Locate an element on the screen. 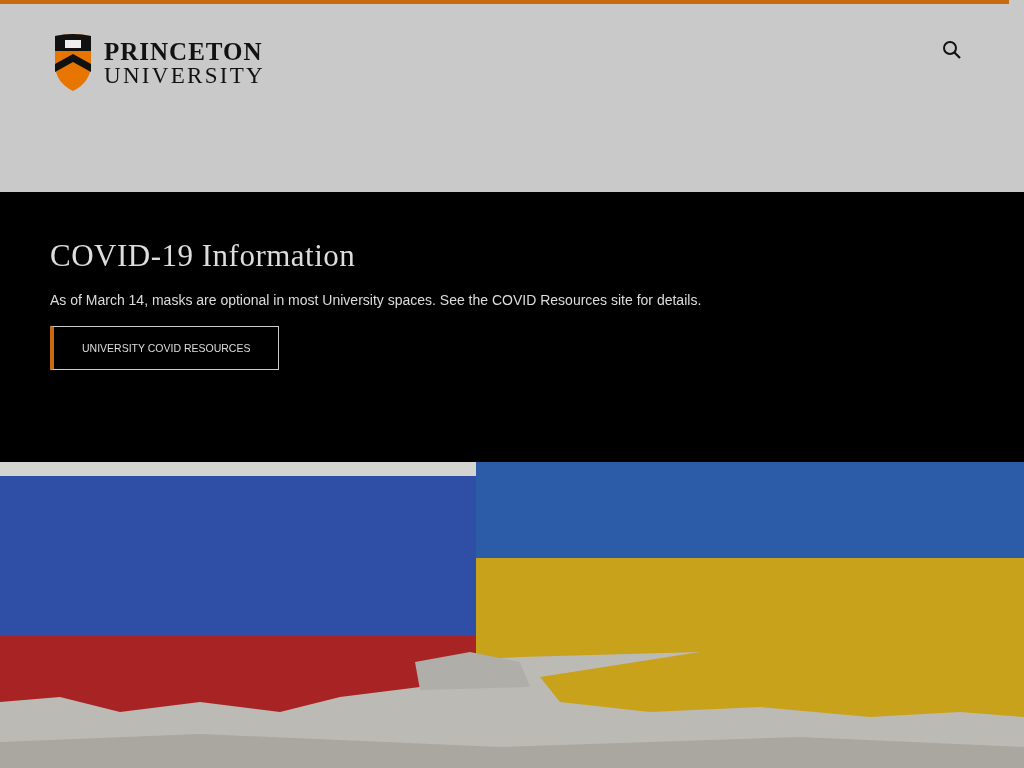 This screenshot has height=768, width=1024. notice-text: As of March 14, masks are optional in most University spaces. See the COVID Resources site for details. is located at coordinates (376, 300).